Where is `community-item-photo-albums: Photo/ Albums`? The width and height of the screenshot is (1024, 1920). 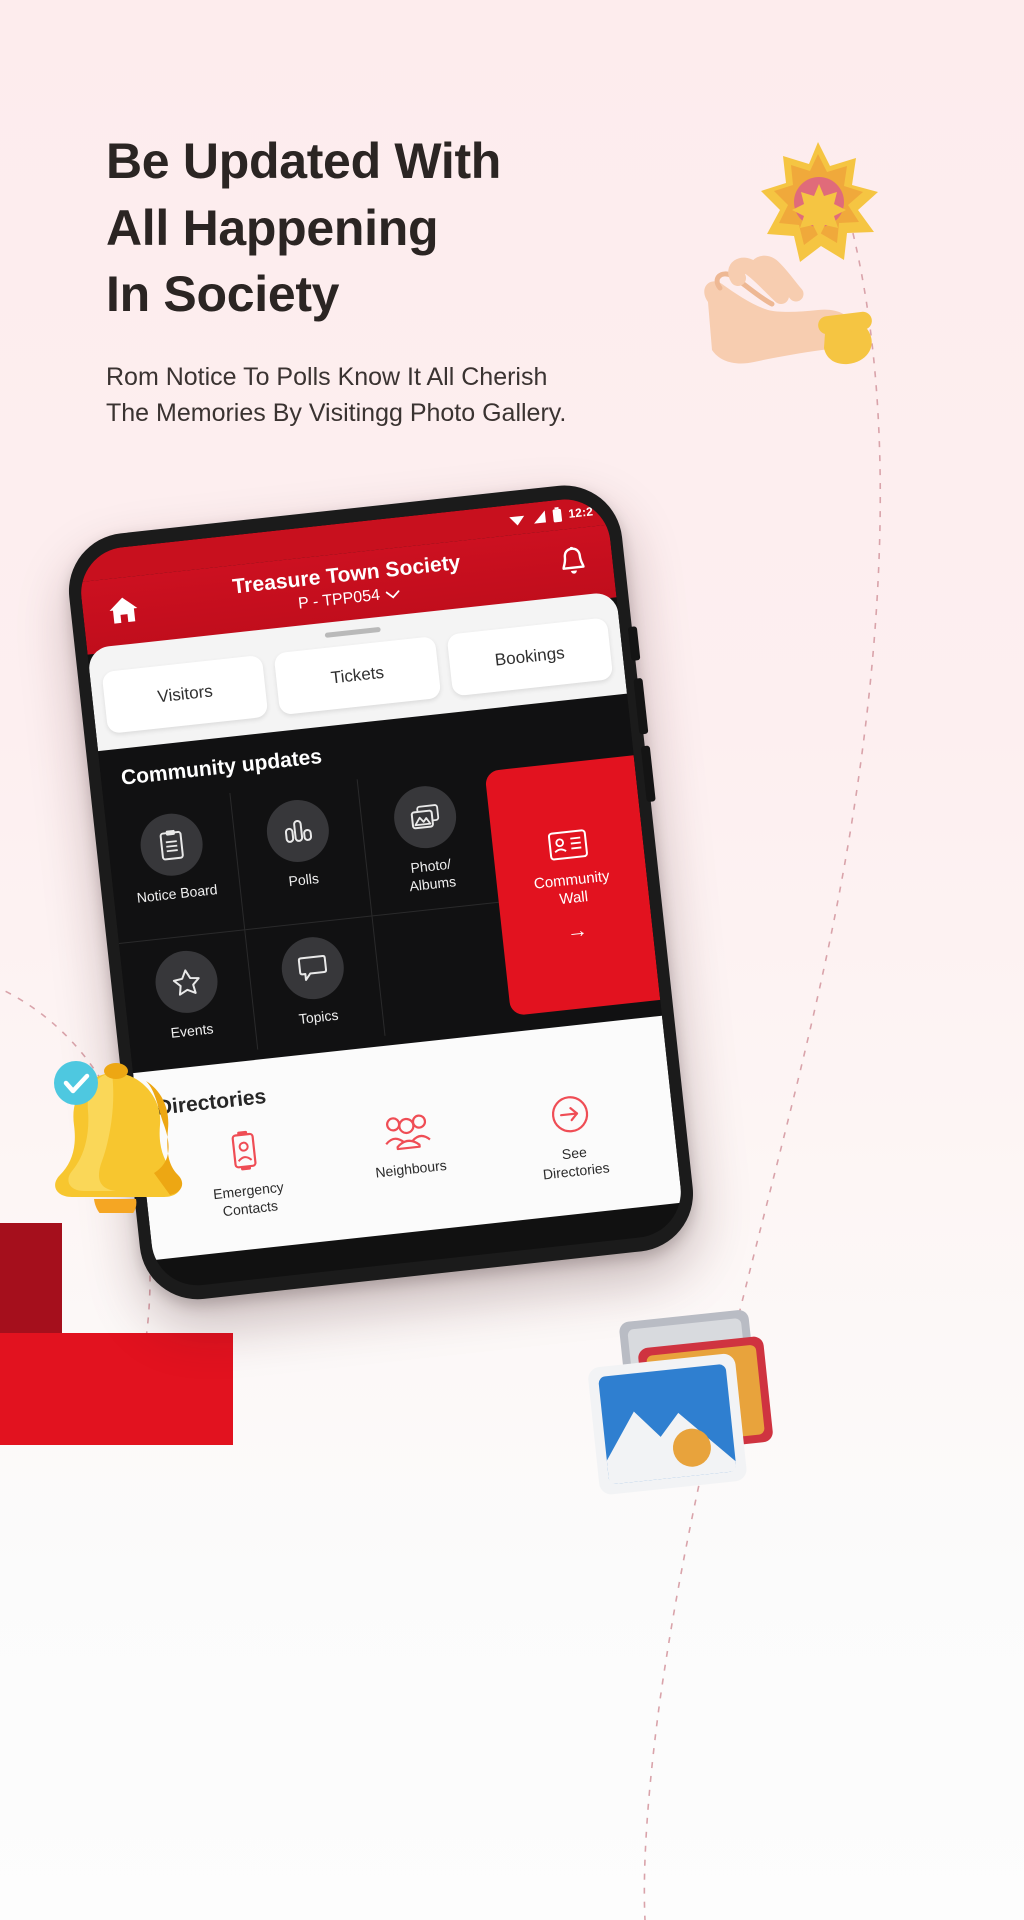
community-item-photo-albums: Photo/ Albums is located at coordinates (428, 841).